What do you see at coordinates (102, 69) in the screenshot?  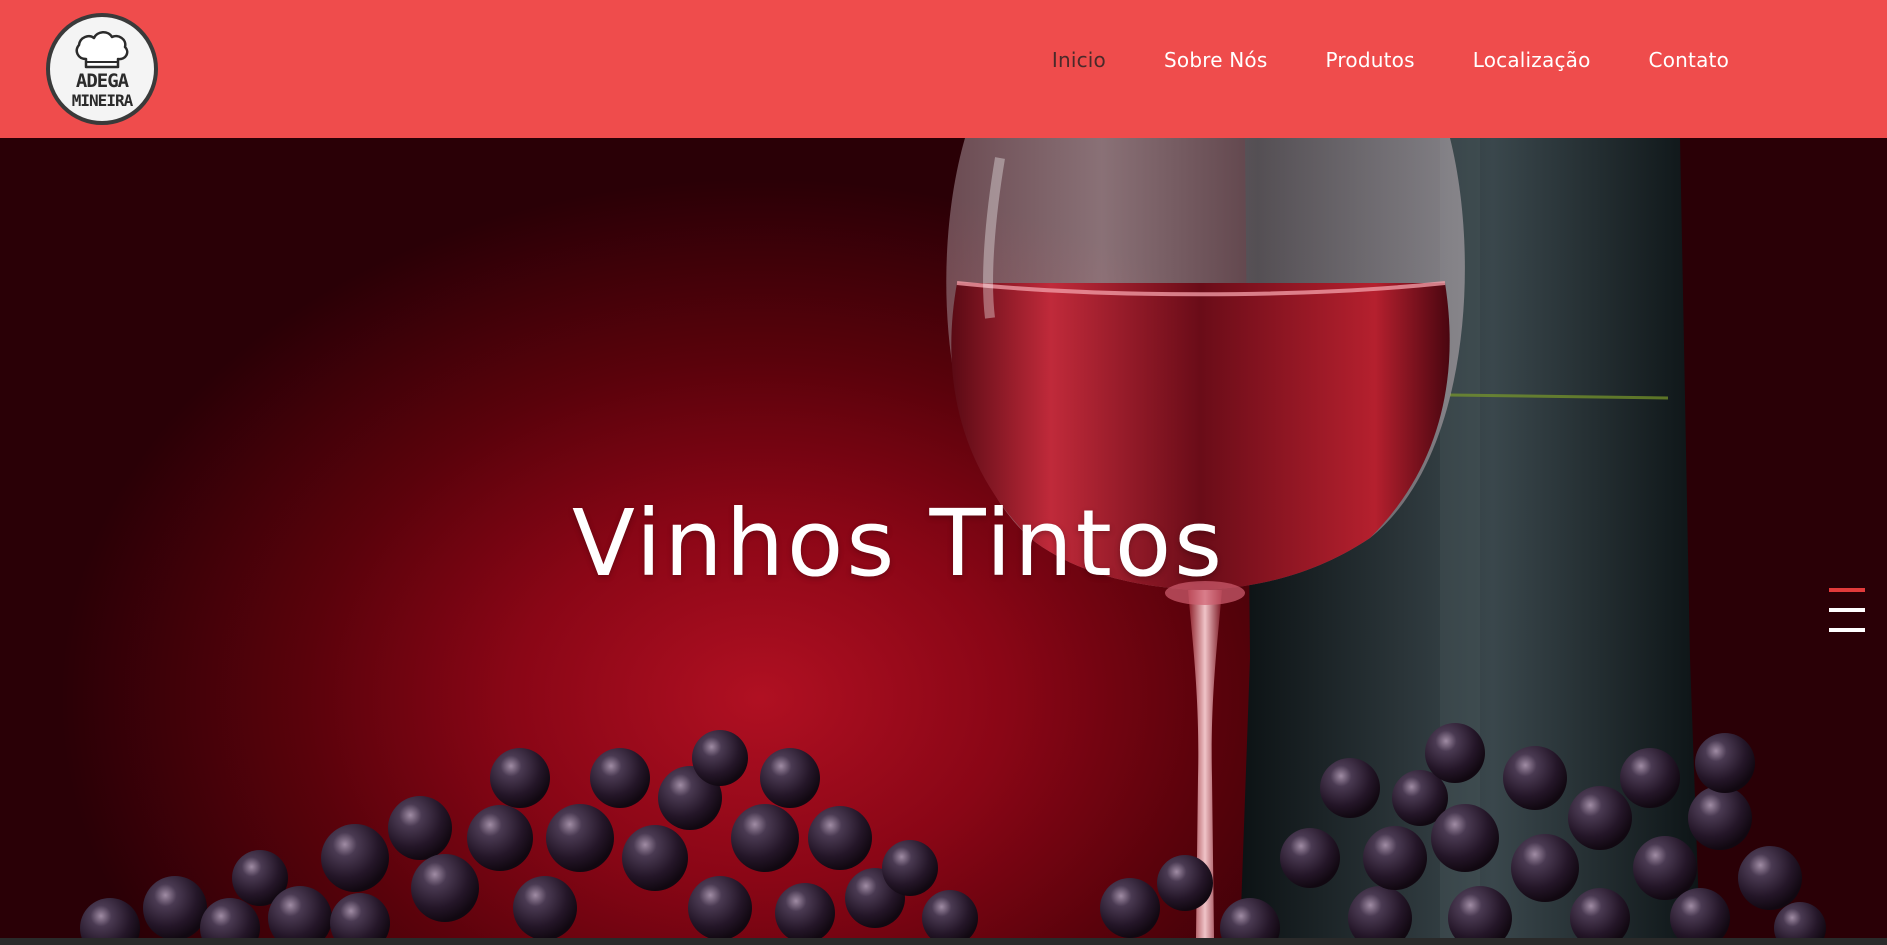 I see `adega-mineira-logo: ADEGA MINEIRA` at bounding box center [102, 69].